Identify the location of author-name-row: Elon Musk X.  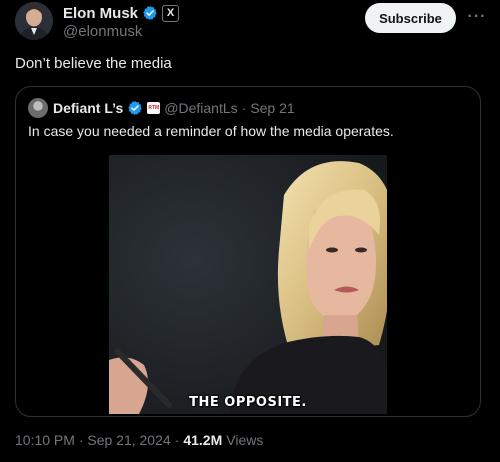
(121, 13).